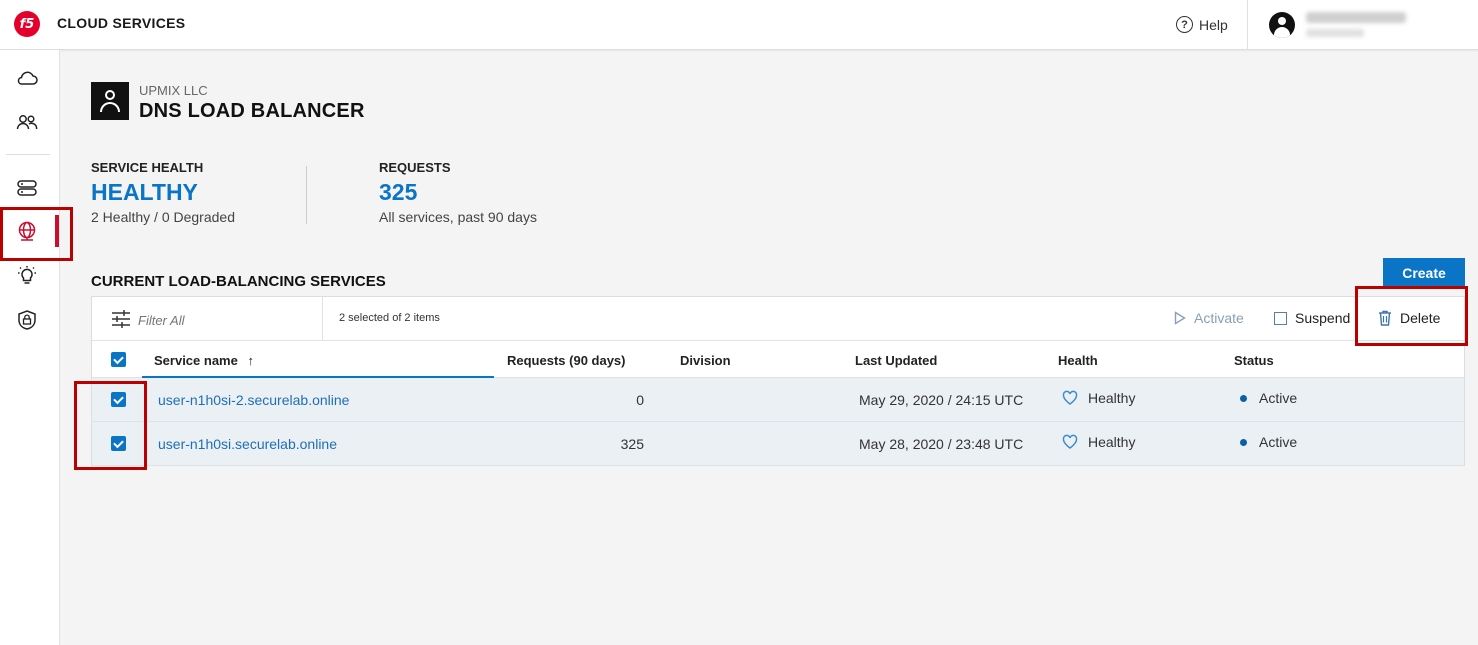  I want to click on help-link: ? Help, so click(1202, 24).